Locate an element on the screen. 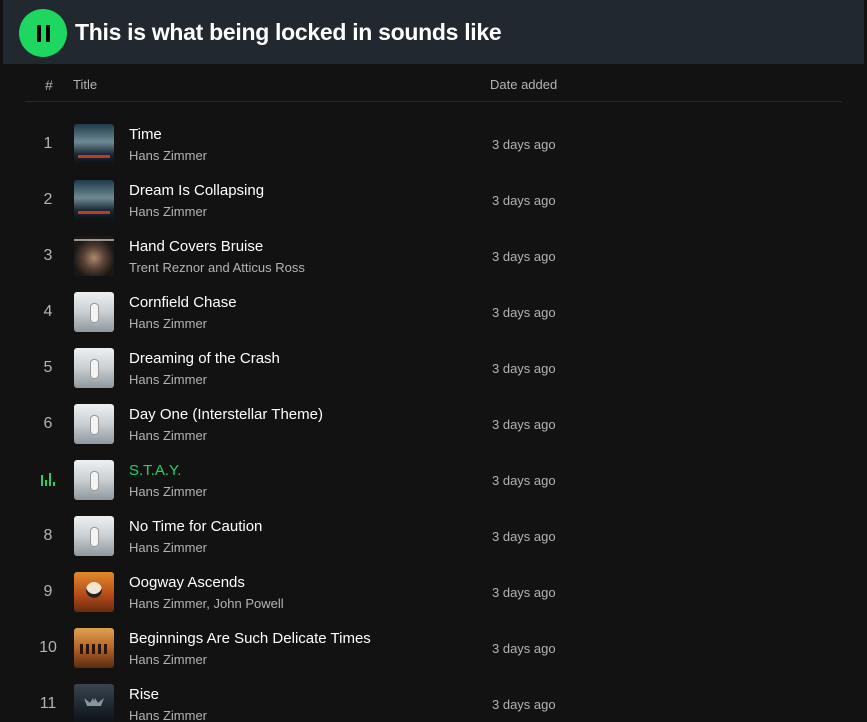 Image resolution: width=867 pixels, height=722 pixels. track-number: 11 is located at coordinates (48, 703).